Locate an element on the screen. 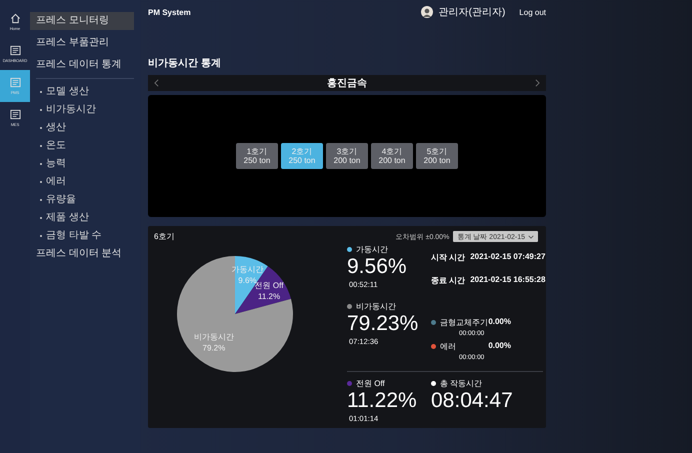 The height and width of the screenshot is (453, 692). metric-label: 에러 is located at coordinates (448, 346).